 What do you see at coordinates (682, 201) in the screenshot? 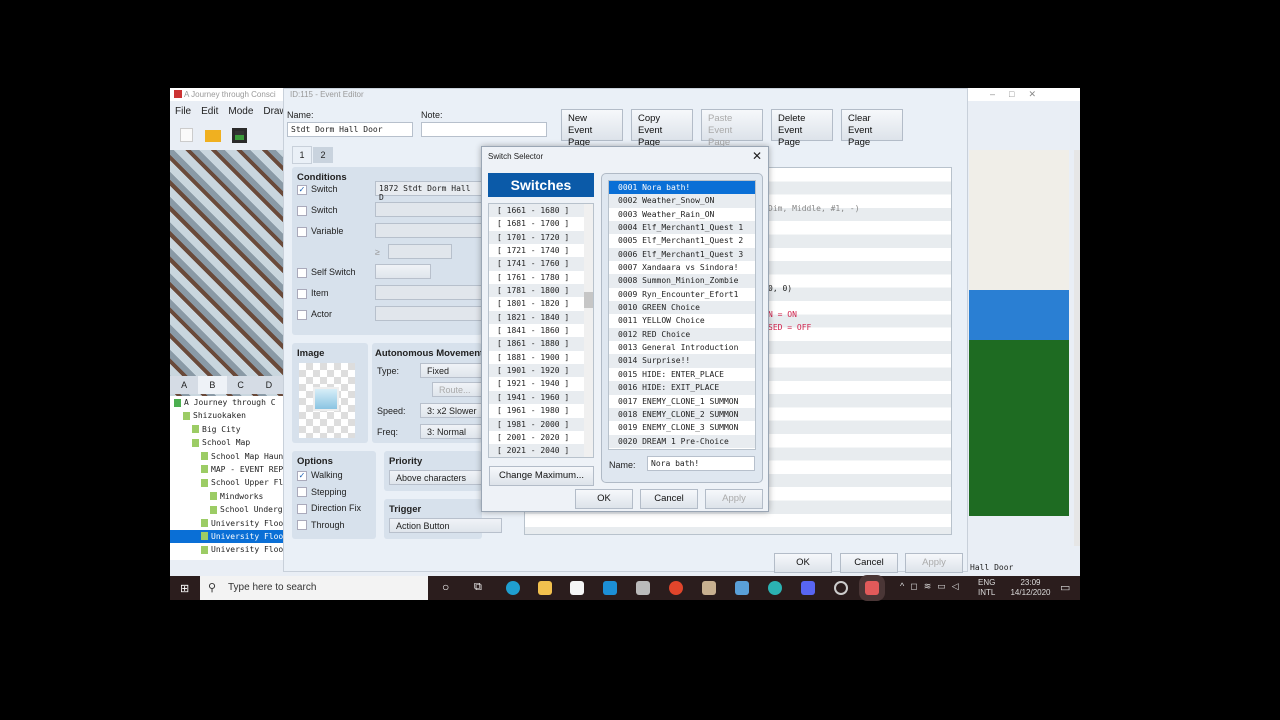
I see `switch-item: 0002 Weather_Snow_ON` at bounding box center [682, 201].